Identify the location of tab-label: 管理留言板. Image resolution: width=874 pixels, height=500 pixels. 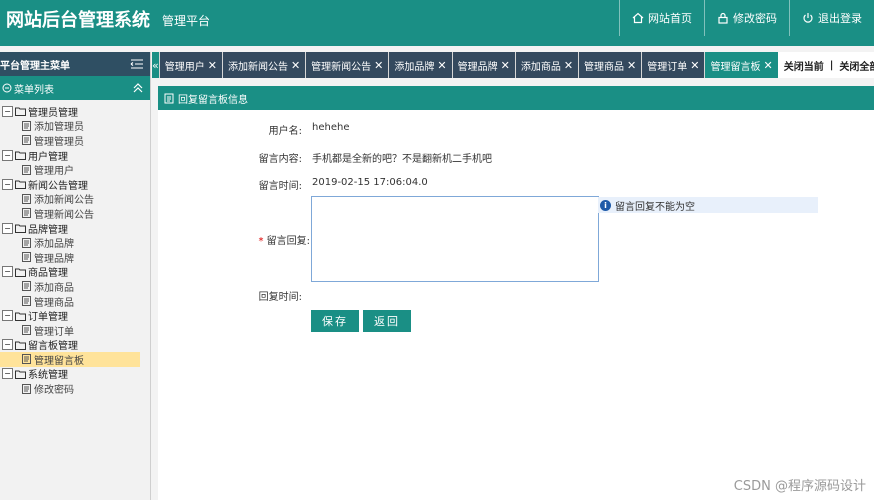
(735, 67).